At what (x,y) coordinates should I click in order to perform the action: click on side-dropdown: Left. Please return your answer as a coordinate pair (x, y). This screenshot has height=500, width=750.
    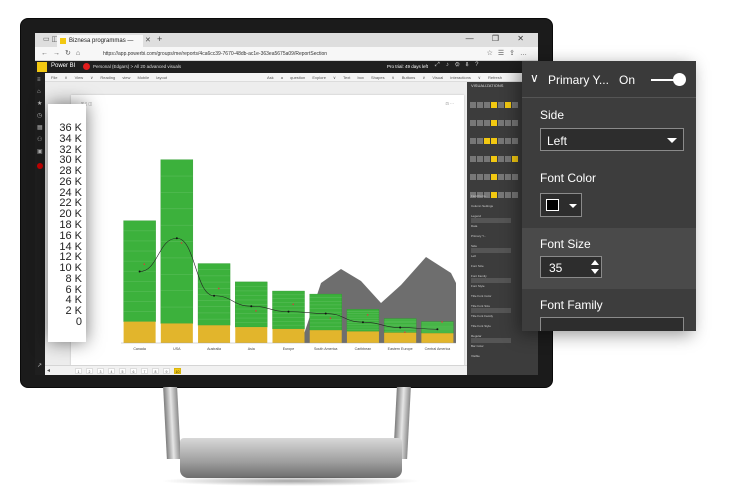
    Looking at the image, I should click on (612, 139).